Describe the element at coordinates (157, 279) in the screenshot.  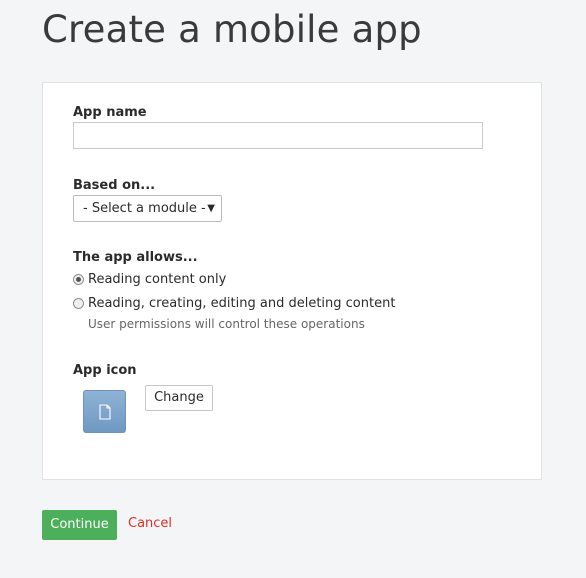
I see `radio-label: Reading content only` at that location.